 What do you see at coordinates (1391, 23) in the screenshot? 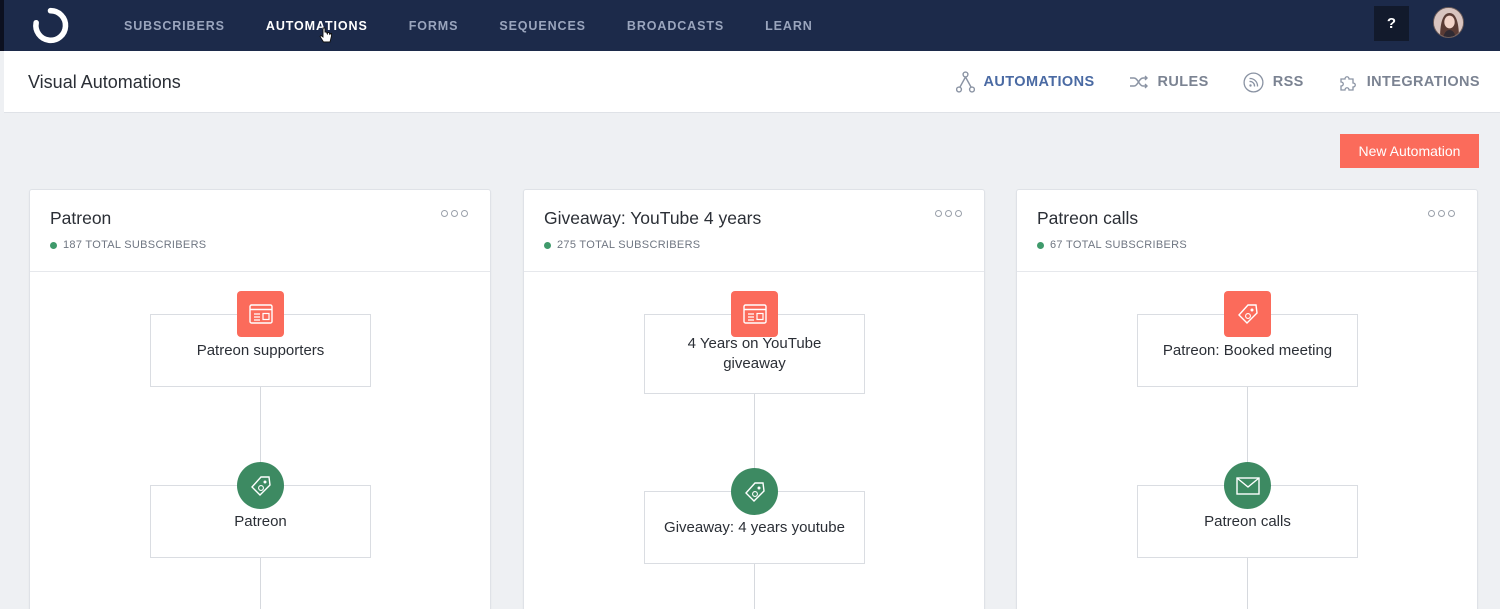
I see `help-button: ?` at bounding box center [1391, 23].